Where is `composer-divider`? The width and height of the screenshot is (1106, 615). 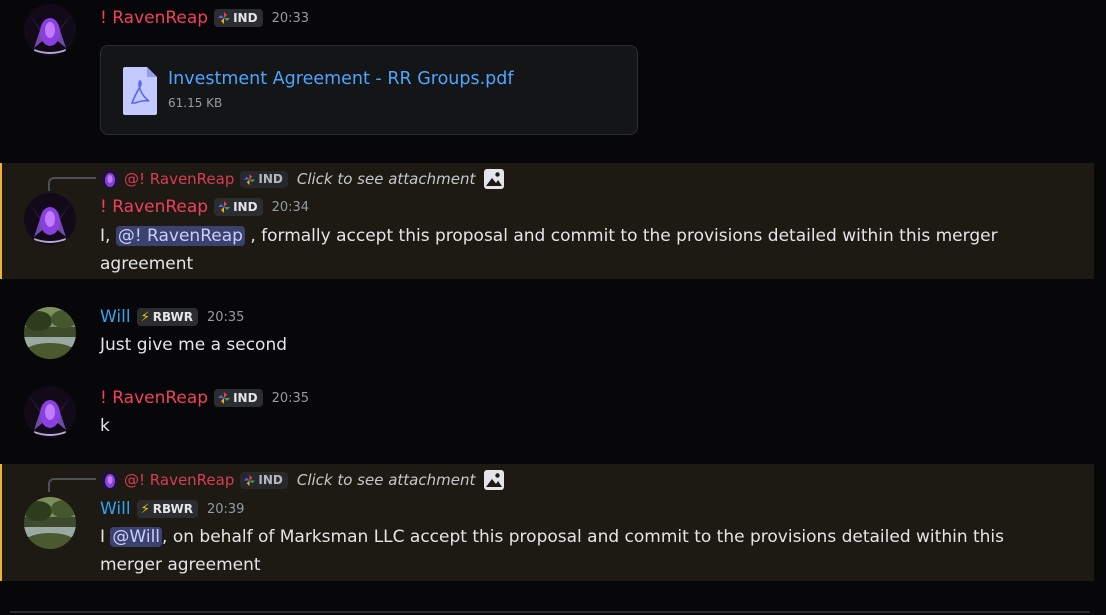
composer-divider is located at coordinates (550, 612).